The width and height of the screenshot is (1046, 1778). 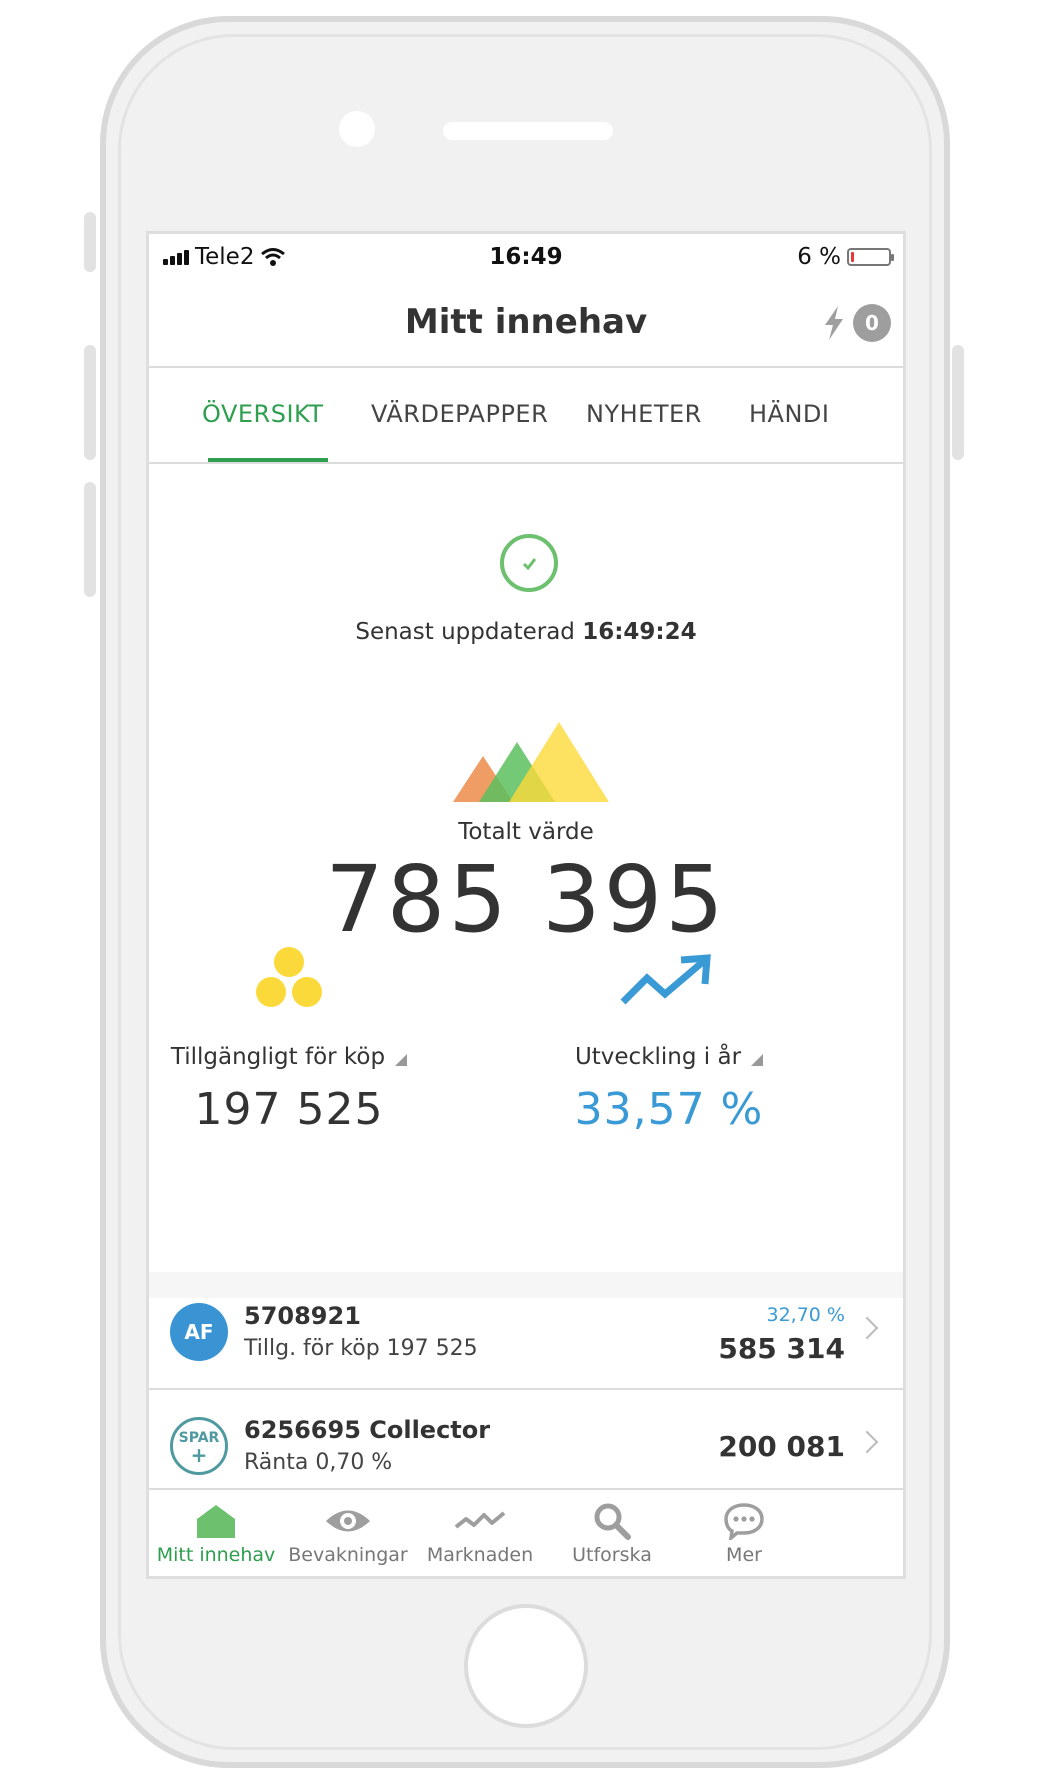 I want to click on coins-icon, so click(x=314, y=986).